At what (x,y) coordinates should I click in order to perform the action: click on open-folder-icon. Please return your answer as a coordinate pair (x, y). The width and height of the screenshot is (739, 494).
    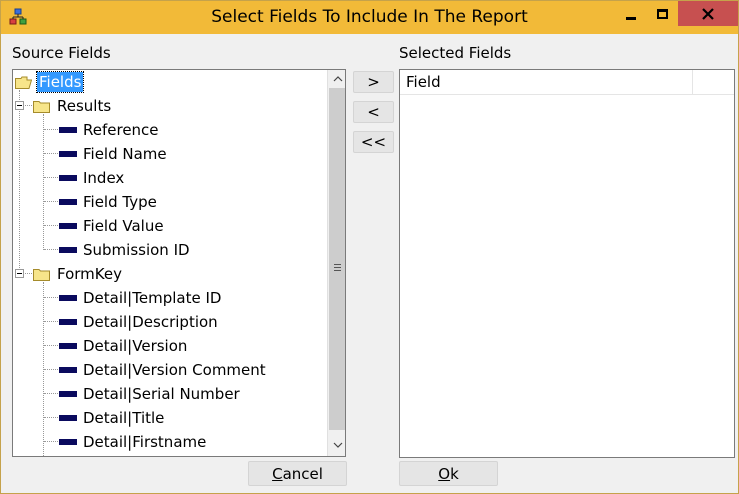
    Looking at the image, I should click on (23, 82).